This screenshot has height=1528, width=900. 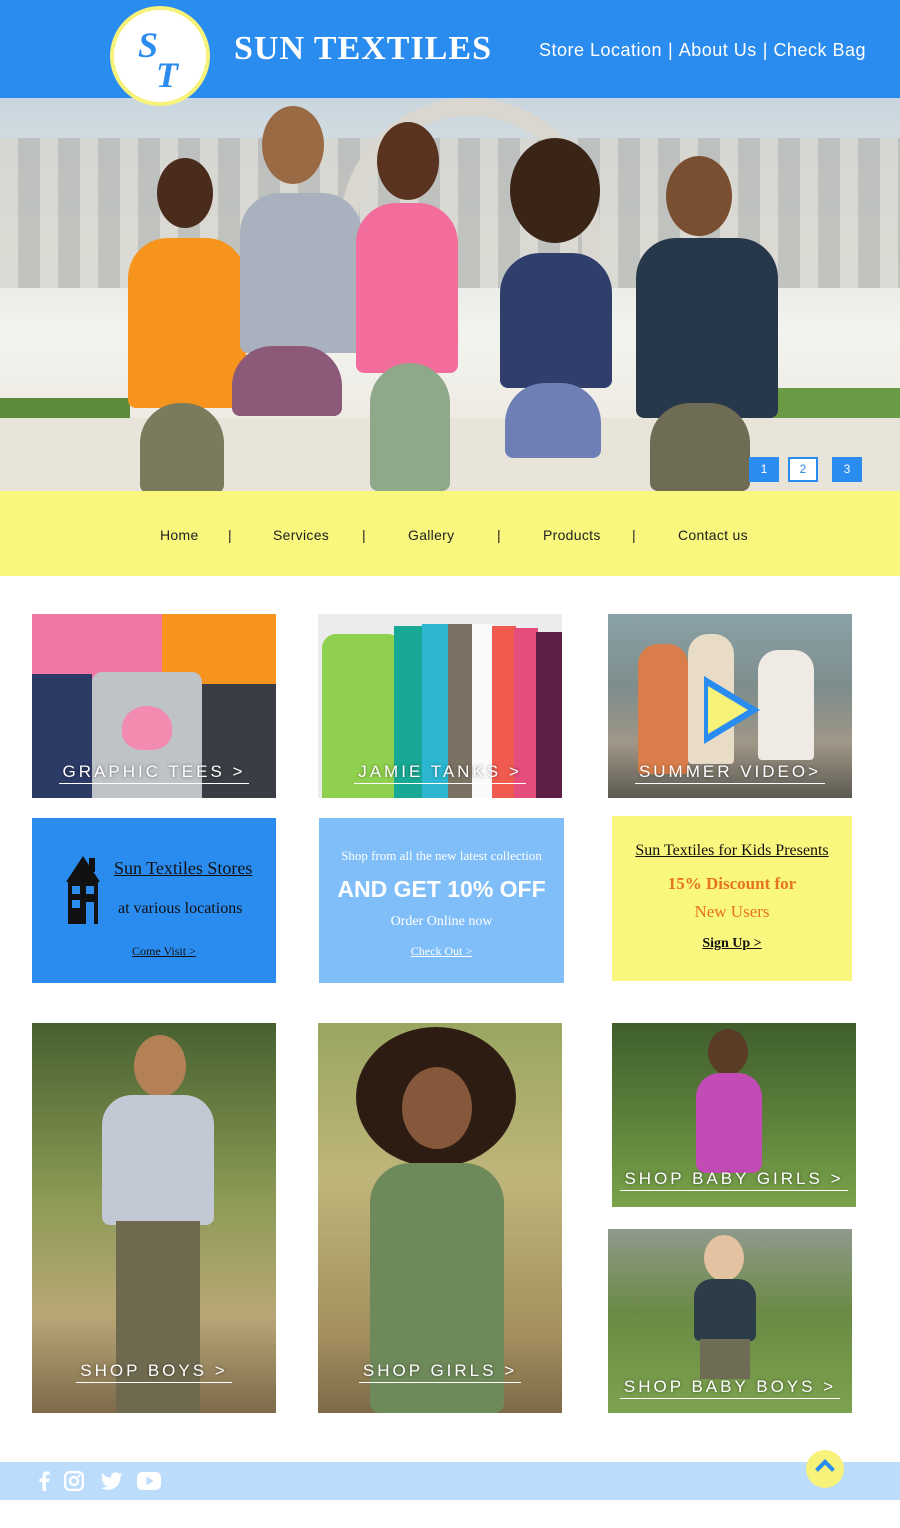 I want to click on come-visit-link: Come Visit >, so click(x=164, y=951).